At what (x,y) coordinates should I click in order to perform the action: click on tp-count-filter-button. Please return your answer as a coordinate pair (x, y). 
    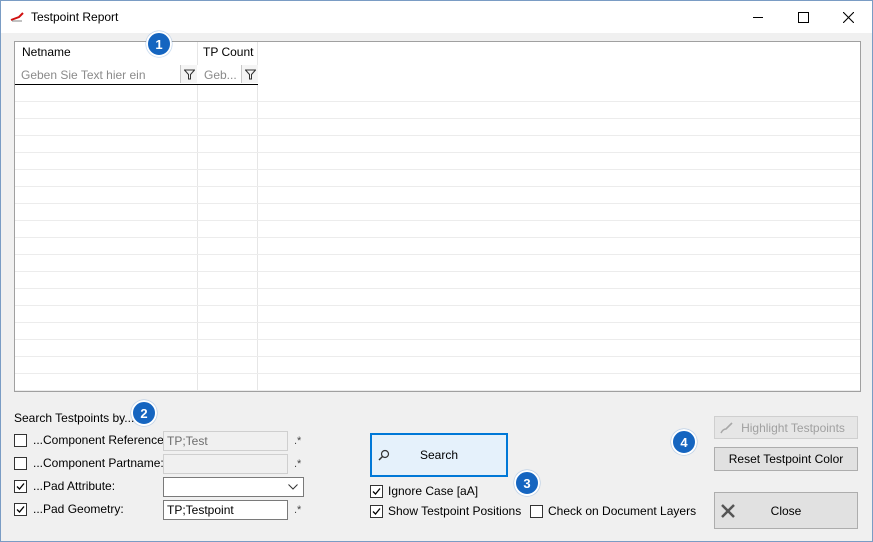
    Looking at the image, I should click on (249, 74).